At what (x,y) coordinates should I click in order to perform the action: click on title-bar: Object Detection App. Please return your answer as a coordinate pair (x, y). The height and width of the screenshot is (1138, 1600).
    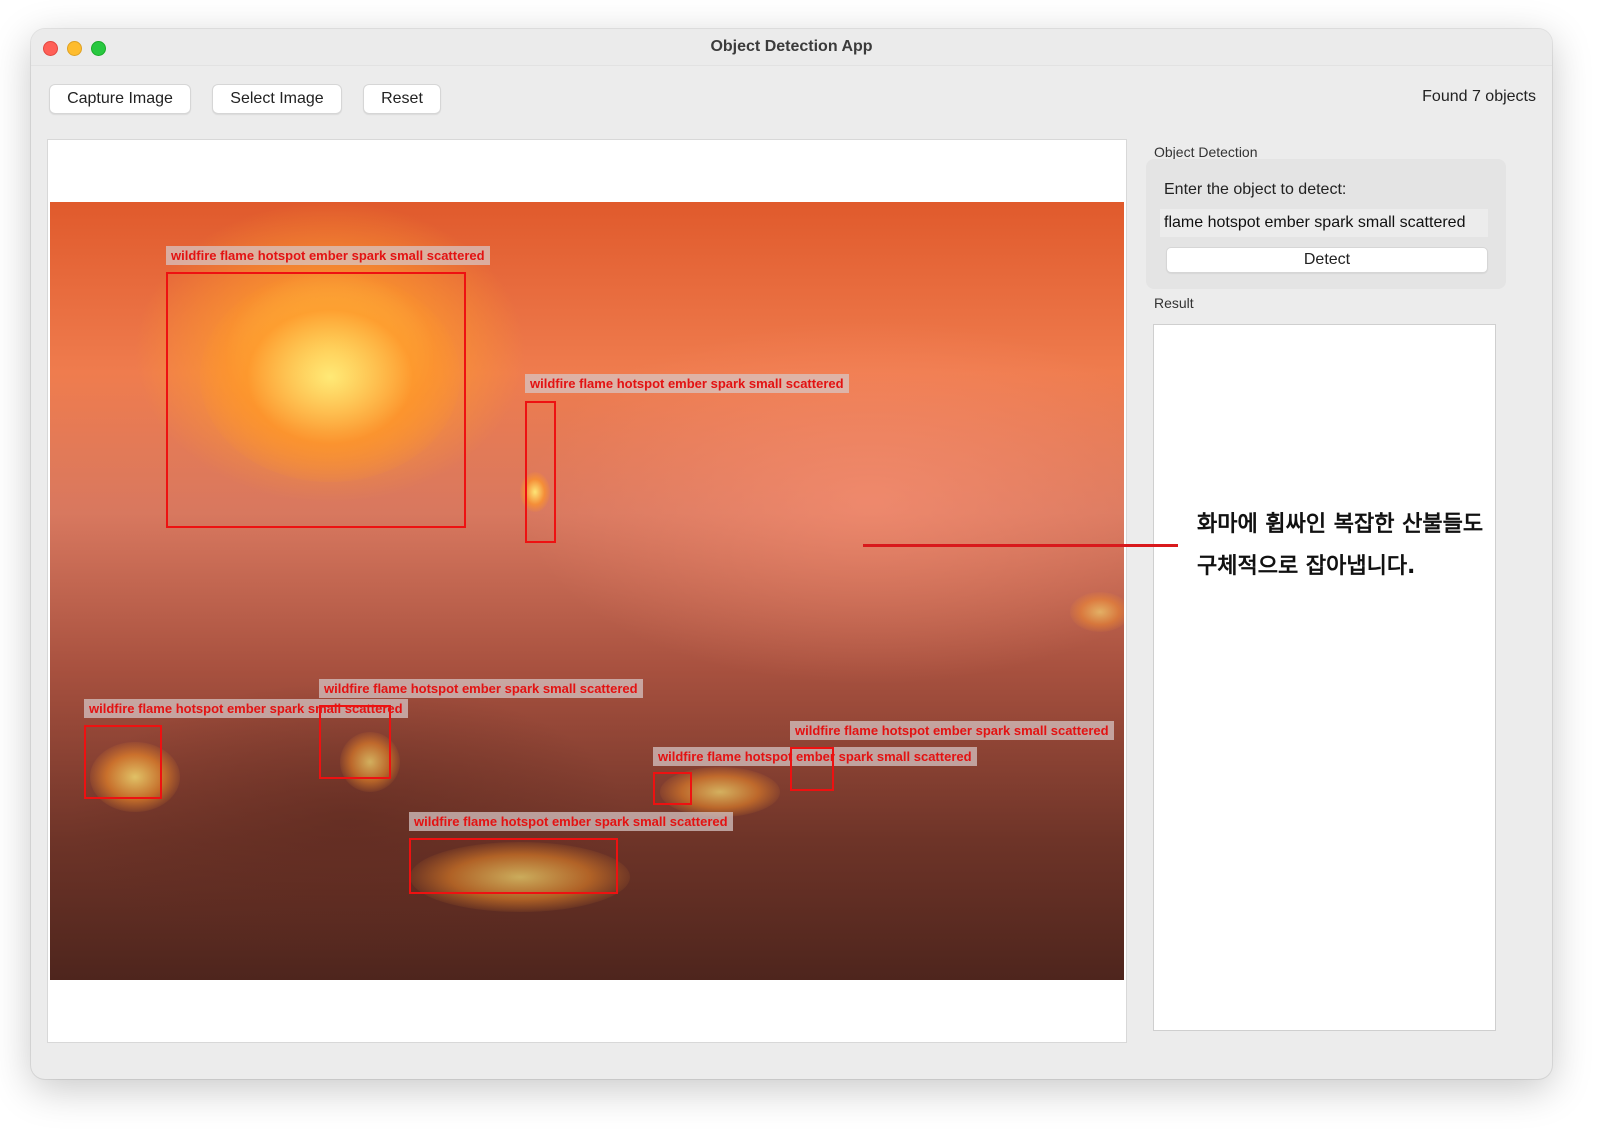
    Looking at the image, I should click on (791, 47).